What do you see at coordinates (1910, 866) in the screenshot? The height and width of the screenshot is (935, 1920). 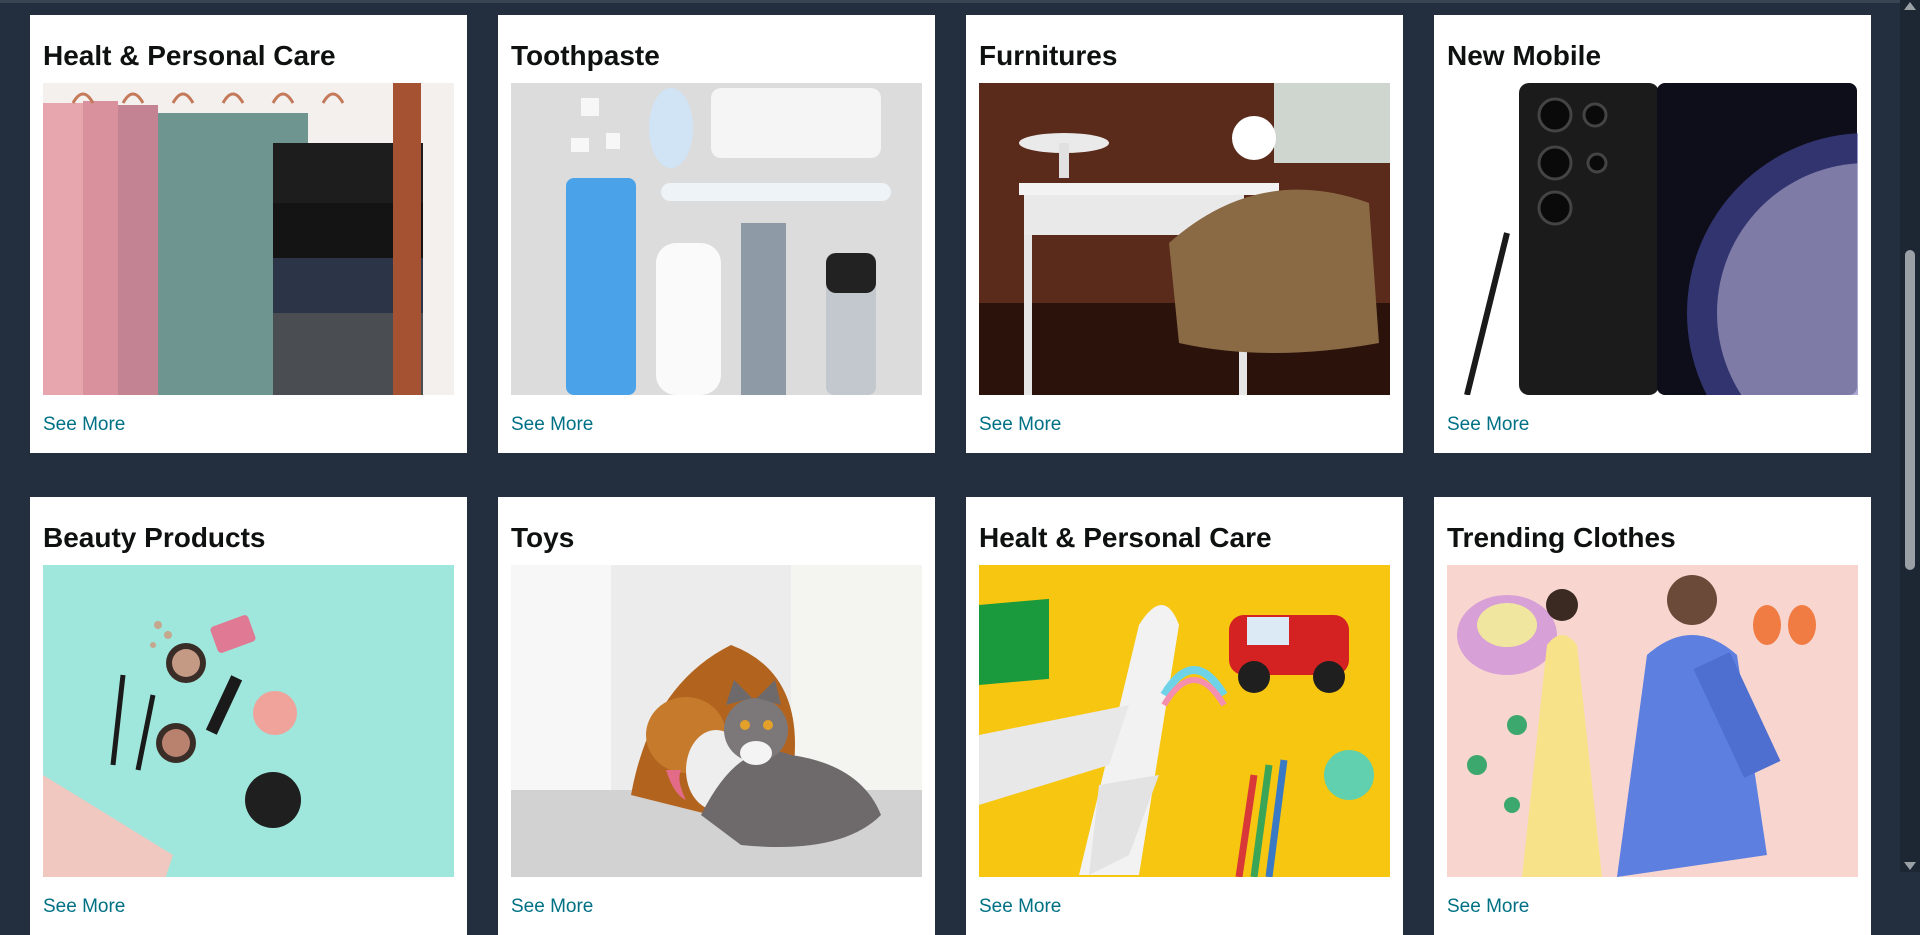 I see `scroll-down-arrow-icon` at bounding box center [1910, 866].